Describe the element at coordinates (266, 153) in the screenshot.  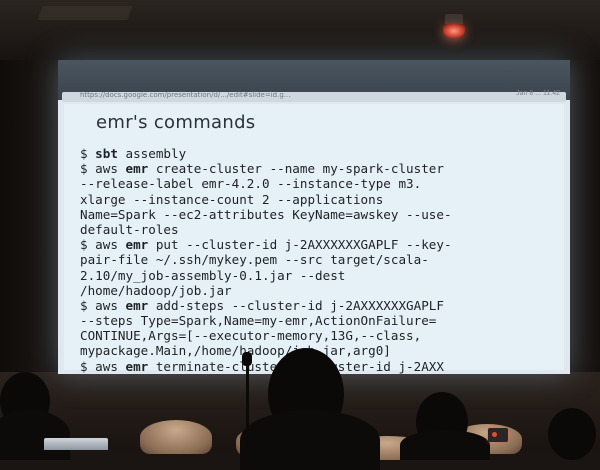
I see `code-line: $ sbt assembly` at that location.